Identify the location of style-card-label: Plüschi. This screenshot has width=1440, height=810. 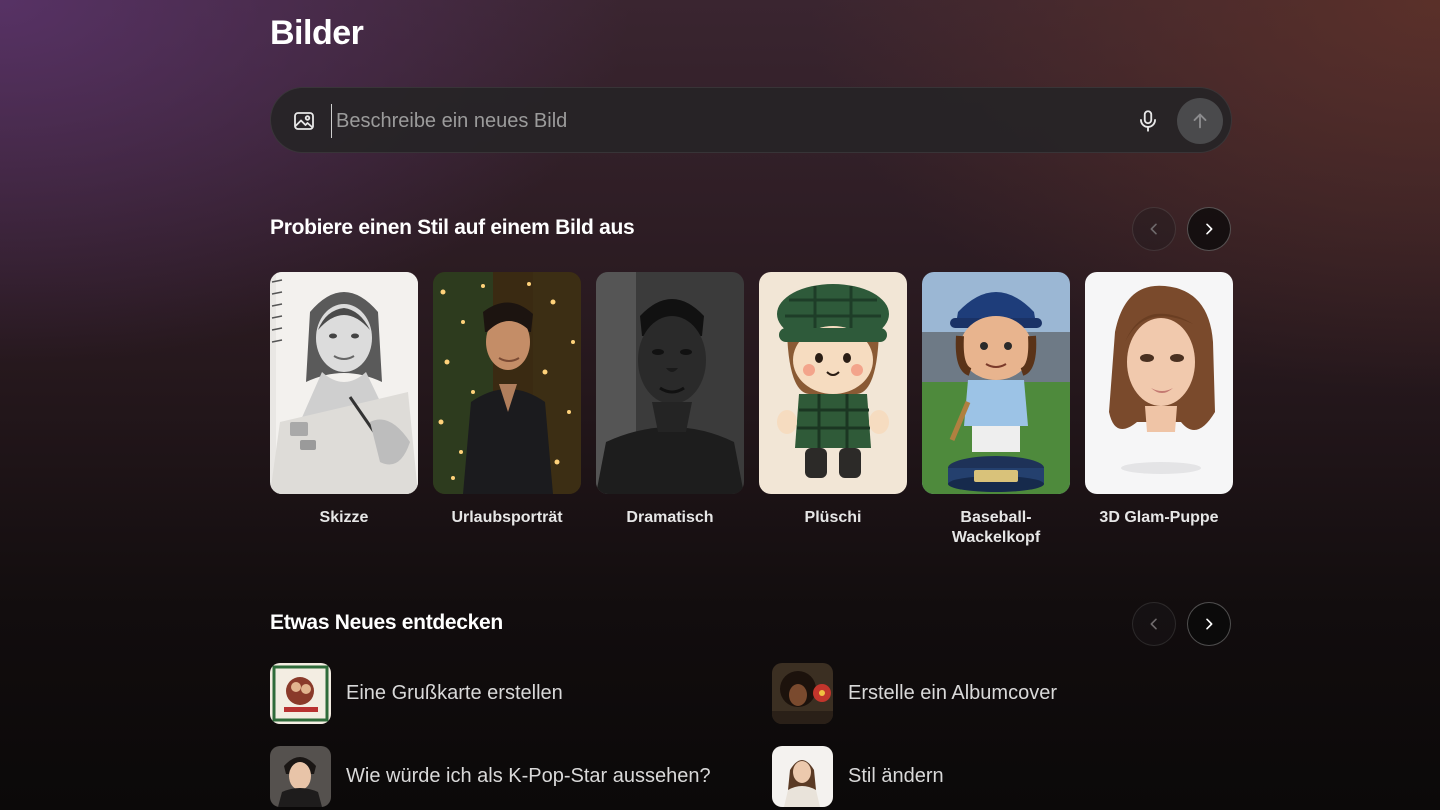
(833, 517).